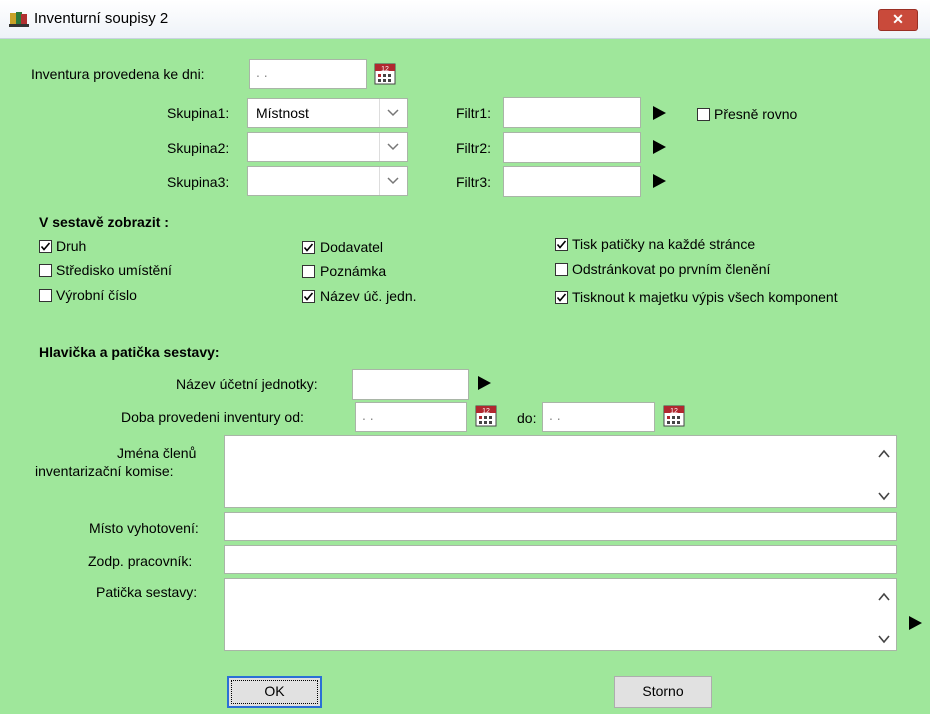  Describe the element at coordinates (572, 181) in the screenshot. I see `filter3-input` at that location.